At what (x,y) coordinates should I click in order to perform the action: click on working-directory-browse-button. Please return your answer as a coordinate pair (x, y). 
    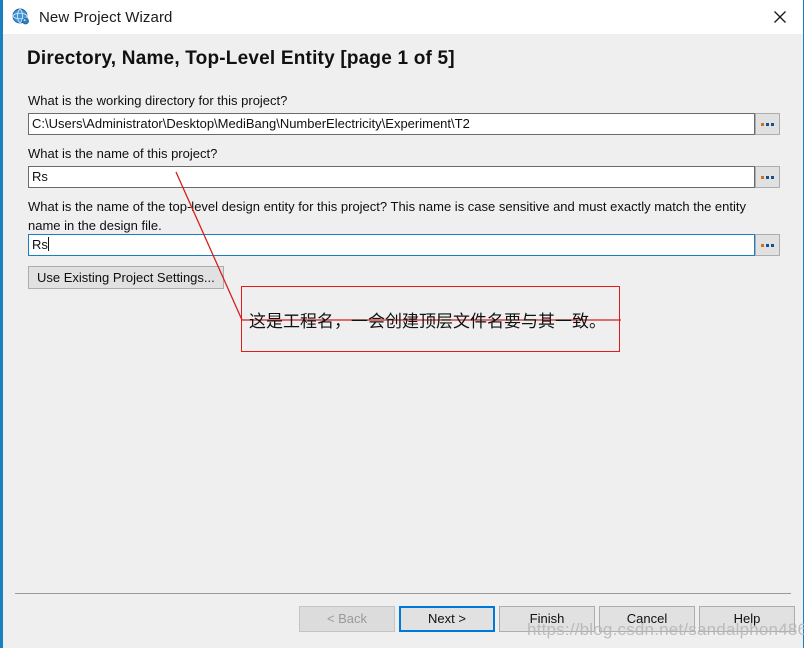
    Looking at the image, I should click on (767, 124).